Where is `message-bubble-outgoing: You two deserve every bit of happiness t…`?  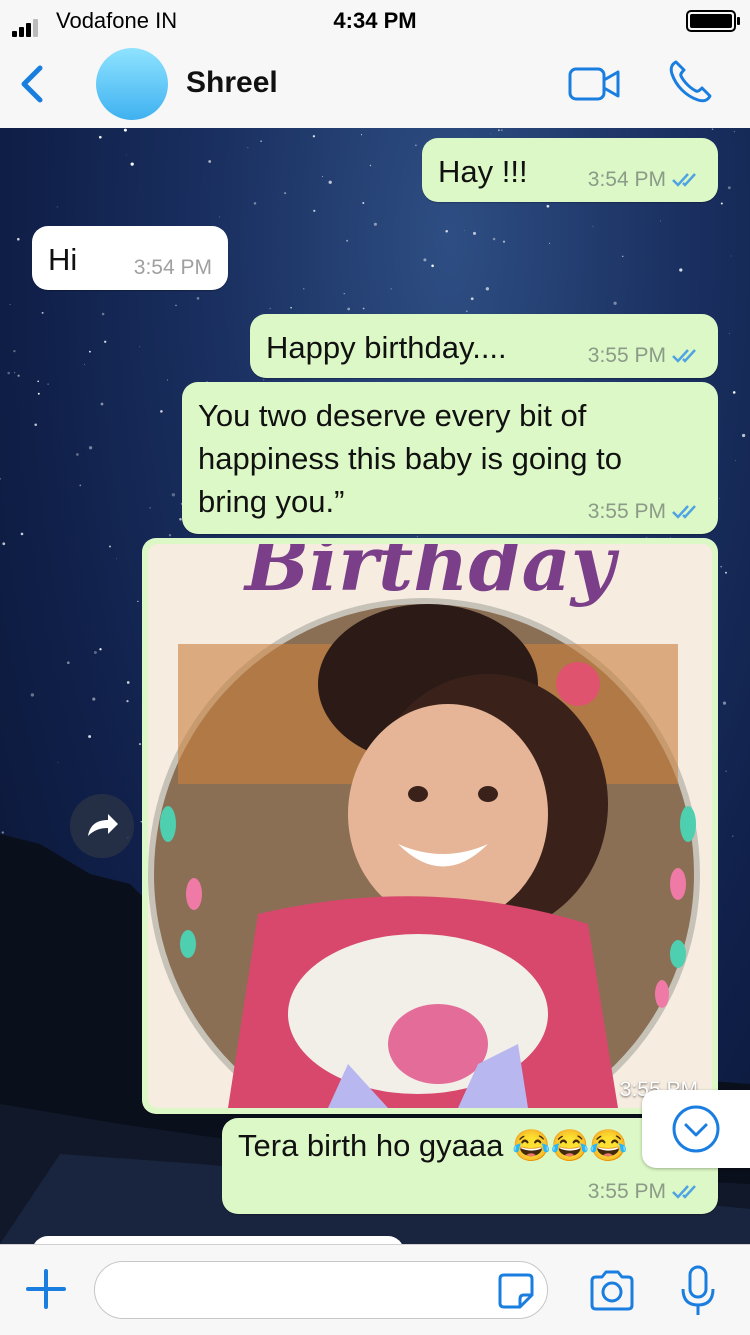 message-bubble-outgoing: You two deserve every bit of happiness t… is located at coordinates (450, 458).